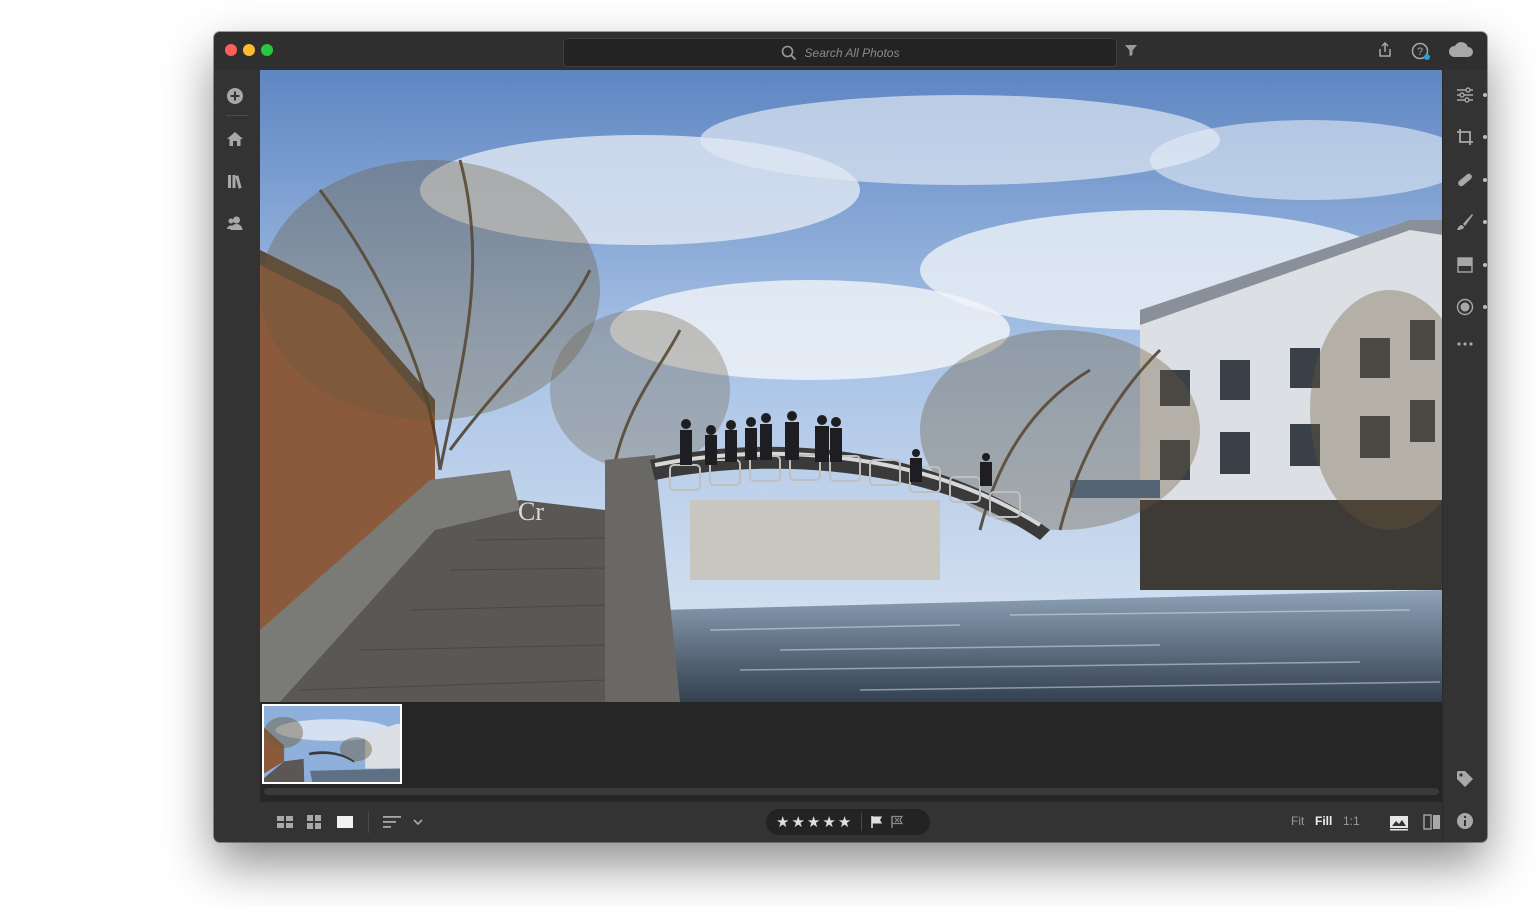  Describe the element at coordinates (235, 96) in the screenshot. I see `add-photos-icon` at that location.